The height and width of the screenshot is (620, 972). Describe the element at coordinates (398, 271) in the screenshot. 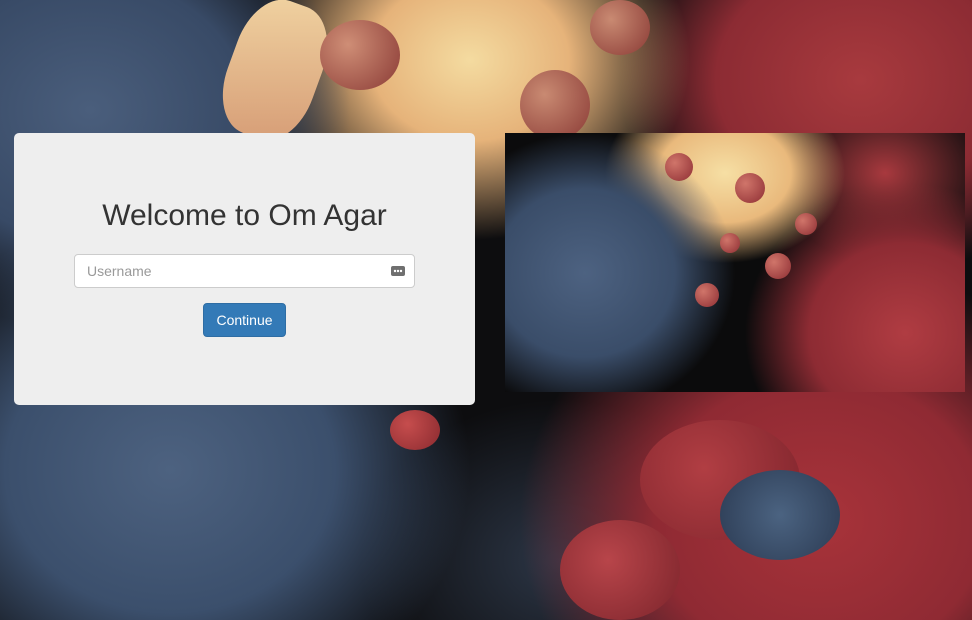

I see `keychain-autofill-icon` at that location.